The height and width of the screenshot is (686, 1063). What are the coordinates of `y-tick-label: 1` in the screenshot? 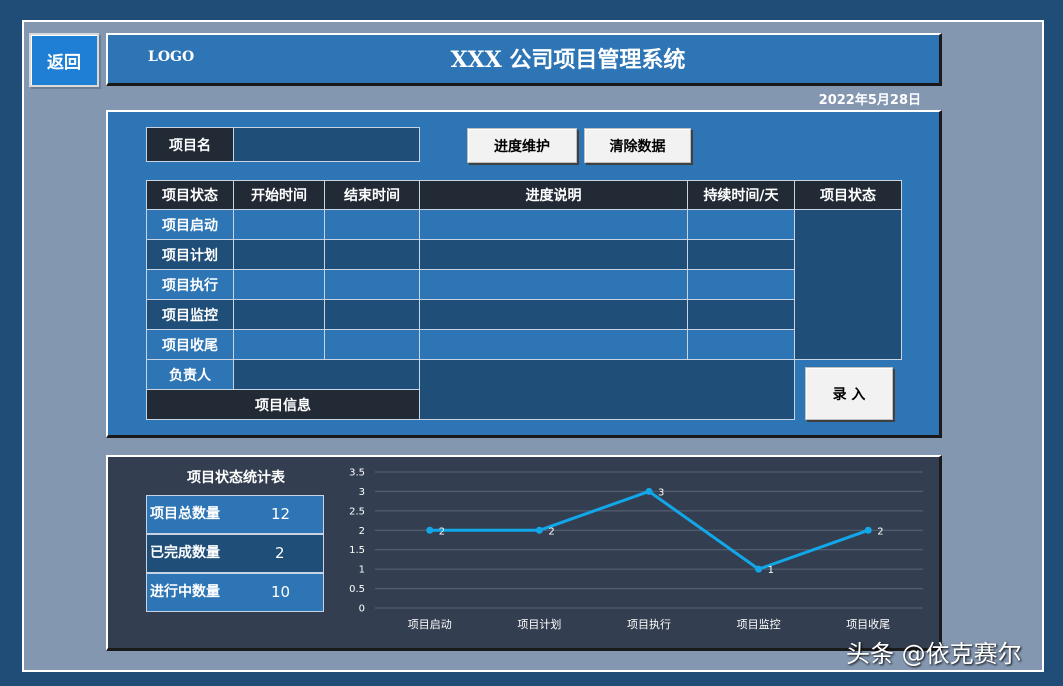 It's located at (362, 570).